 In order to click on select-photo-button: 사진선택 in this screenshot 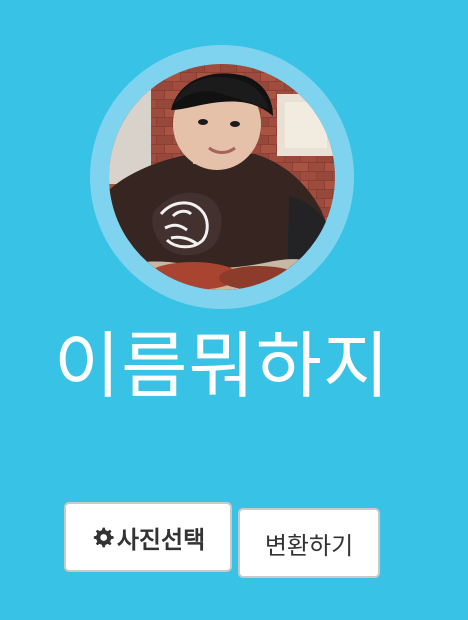, I will do `click(148, 537)`.